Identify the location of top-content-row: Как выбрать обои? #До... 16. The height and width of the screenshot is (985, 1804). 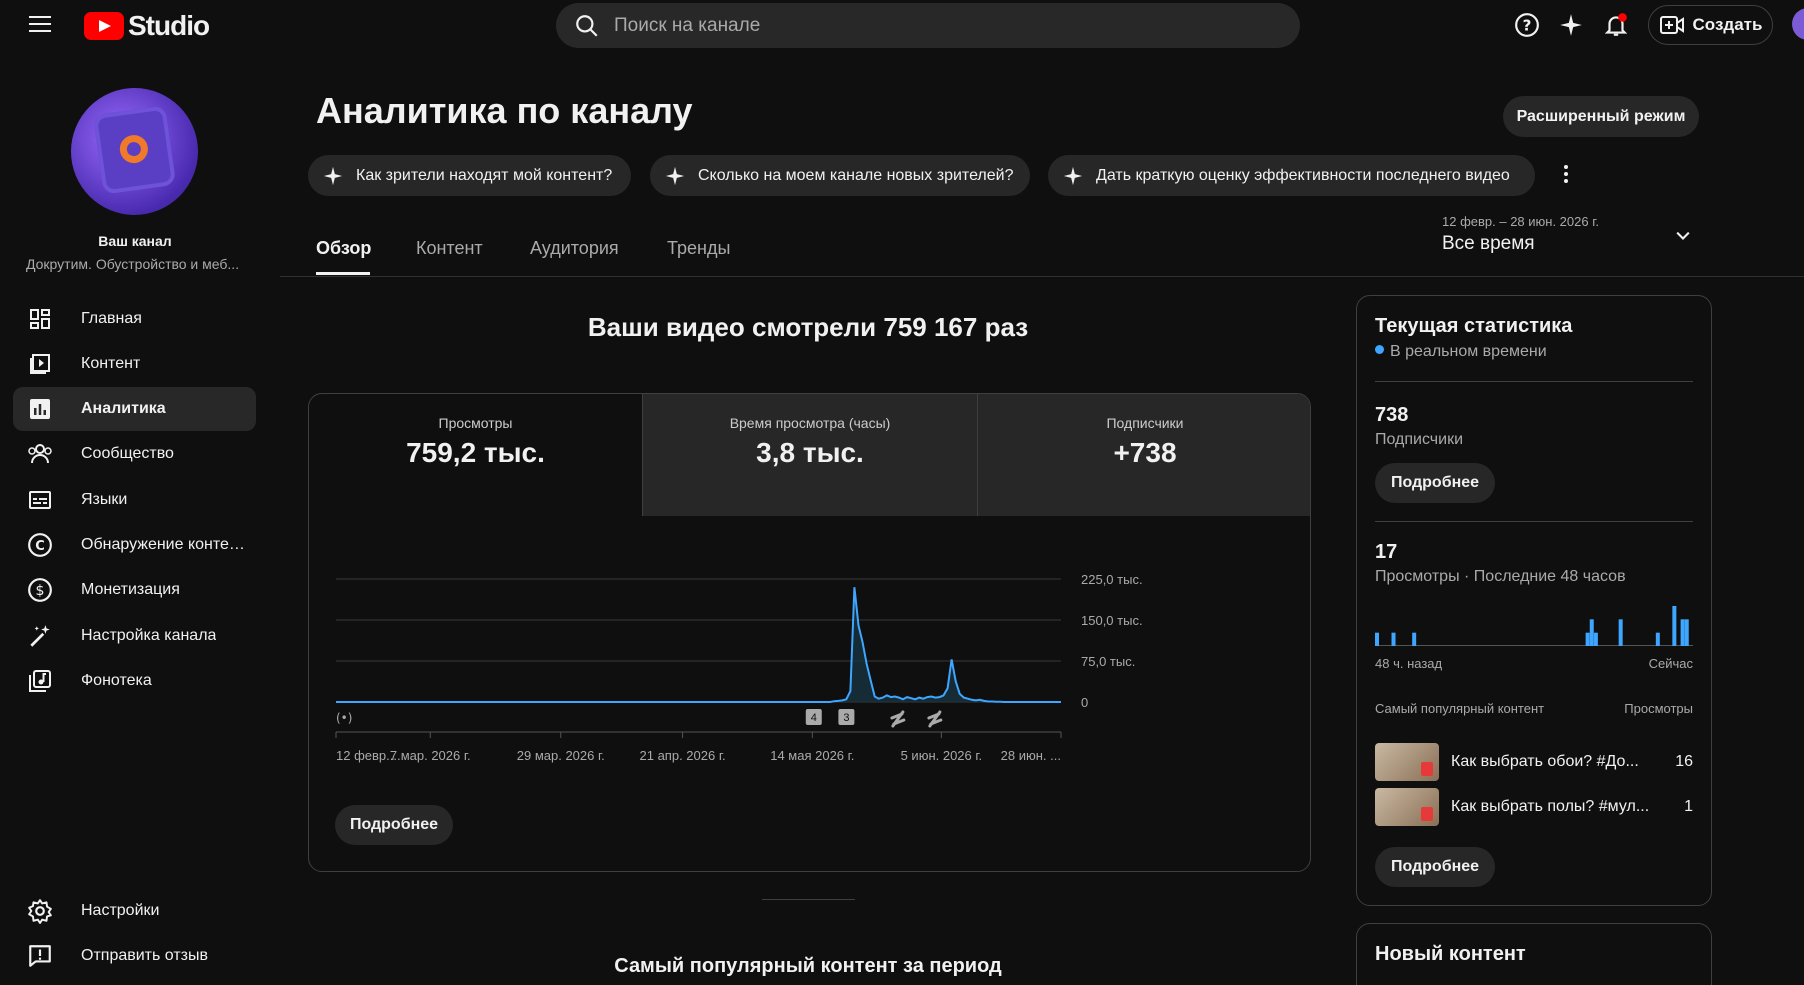
(1534, 762).